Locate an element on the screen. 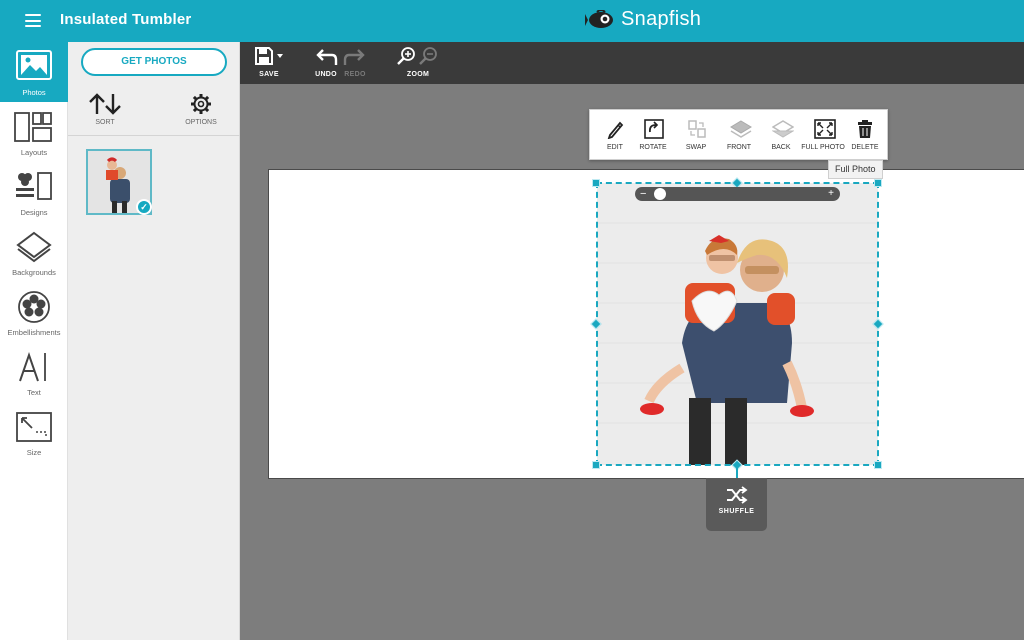 The height and width of the screenshot is (640, 1024). rail-item-photos: Photos is located at coordinates (34, 72).